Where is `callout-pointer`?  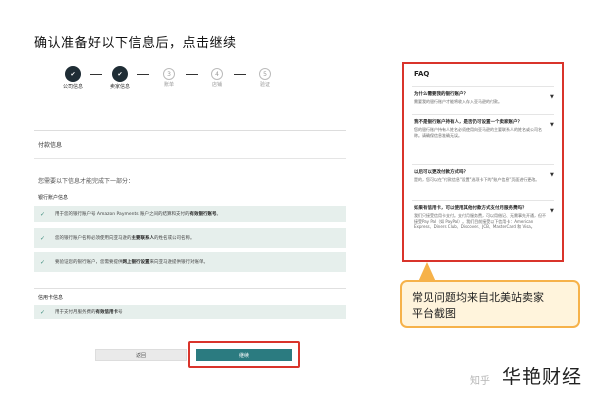 callout-pointer is located at coordinates (427, 272).